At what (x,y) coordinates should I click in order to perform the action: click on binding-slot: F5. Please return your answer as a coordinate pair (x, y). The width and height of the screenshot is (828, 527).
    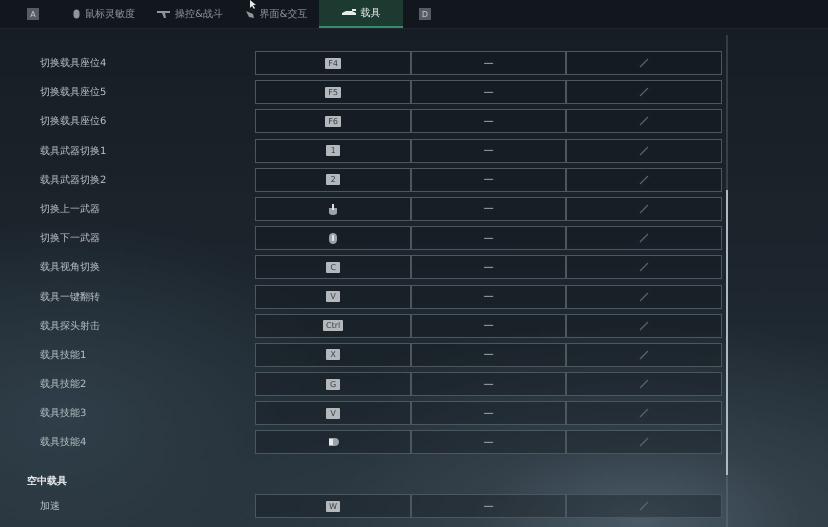
    Looking at the image, I should click on (333, 92).